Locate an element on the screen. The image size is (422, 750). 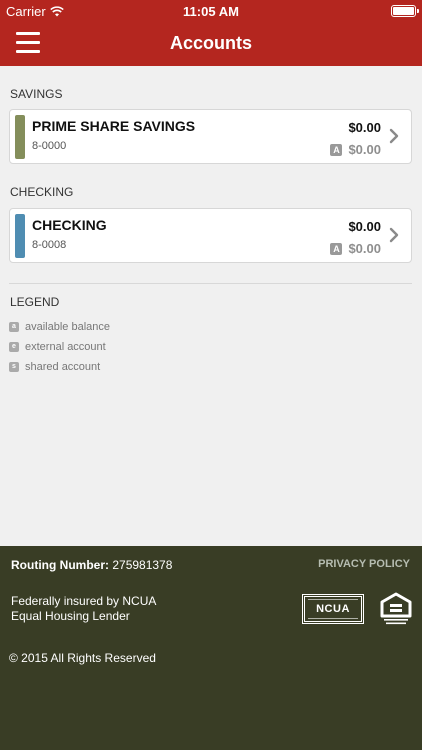
routing-number: Routing Number: 275981378 is located at coordinates (91, 565).